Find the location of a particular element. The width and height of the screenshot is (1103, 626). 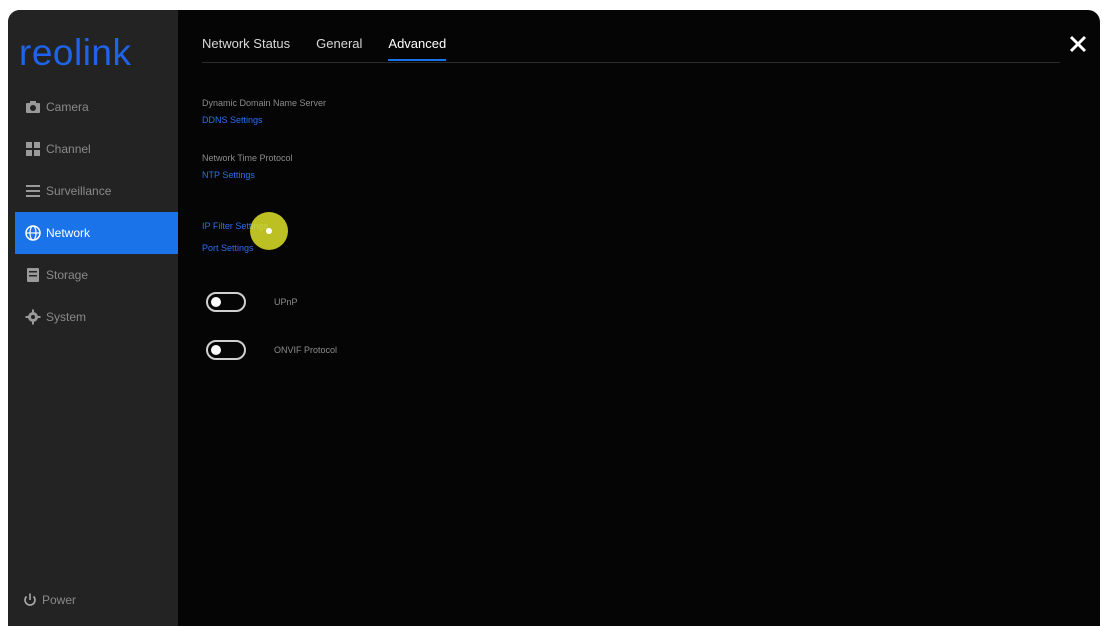

cursor-center is located at coordinates (269, 231).